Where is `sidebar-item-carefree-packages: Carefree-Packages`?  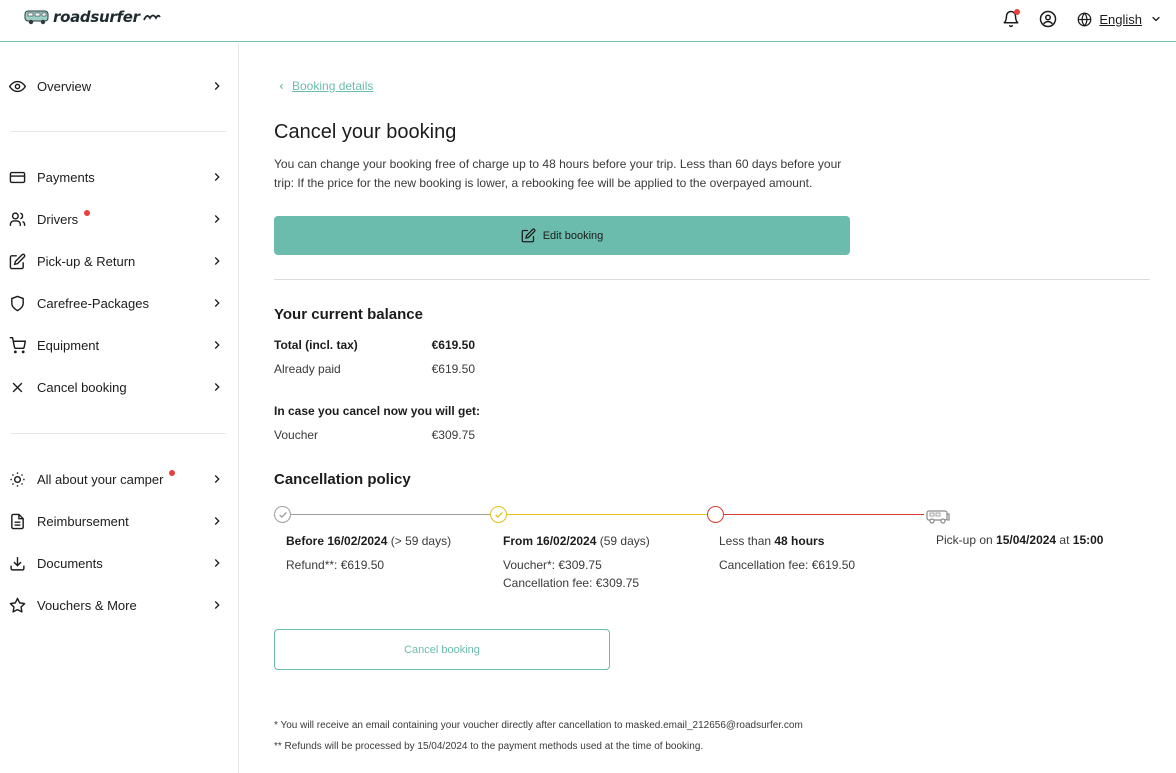
sidebar-item-carefree-packages: Carefree-Packages is located at coordinates (118, 303).